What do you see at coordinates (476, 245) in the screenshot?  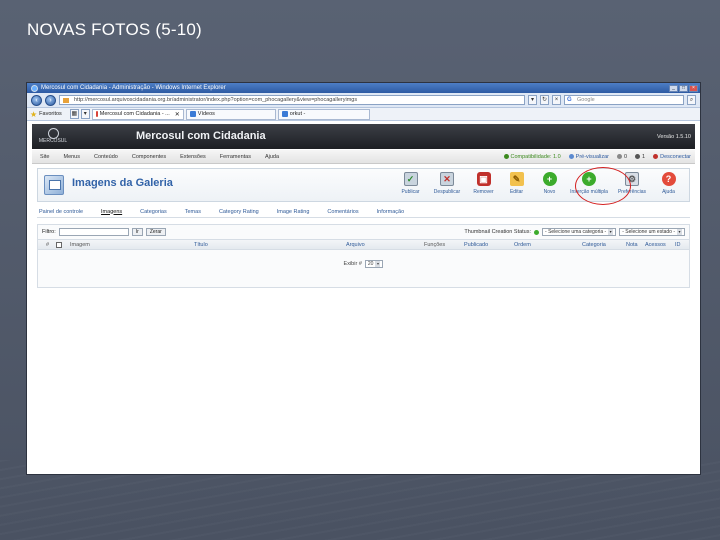 I see `col-published: Publicado` at bounding box center [476, 245].